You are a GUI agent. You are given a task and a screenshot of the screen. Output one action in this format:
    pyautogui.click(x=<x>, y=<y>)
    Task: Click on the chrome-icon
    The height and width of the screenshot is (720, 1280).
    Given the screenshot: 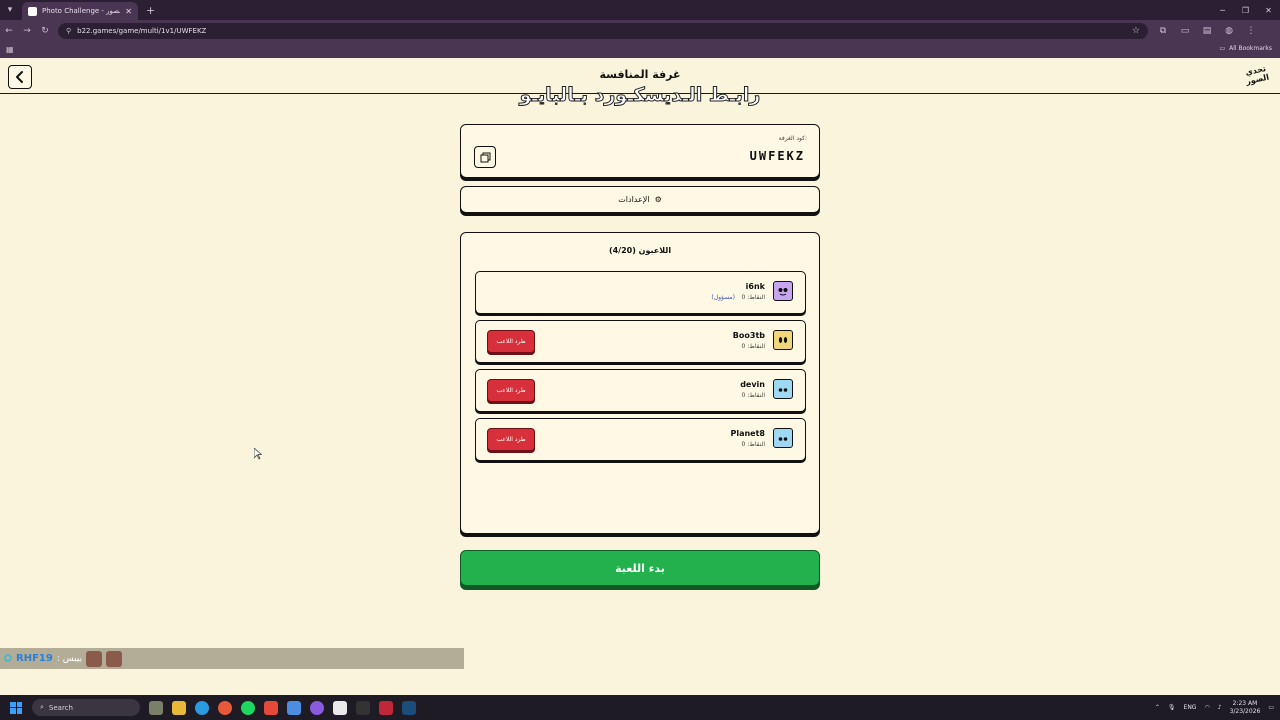 What is the action you would take?
    pyautogui.click(x=225, y=707)
    